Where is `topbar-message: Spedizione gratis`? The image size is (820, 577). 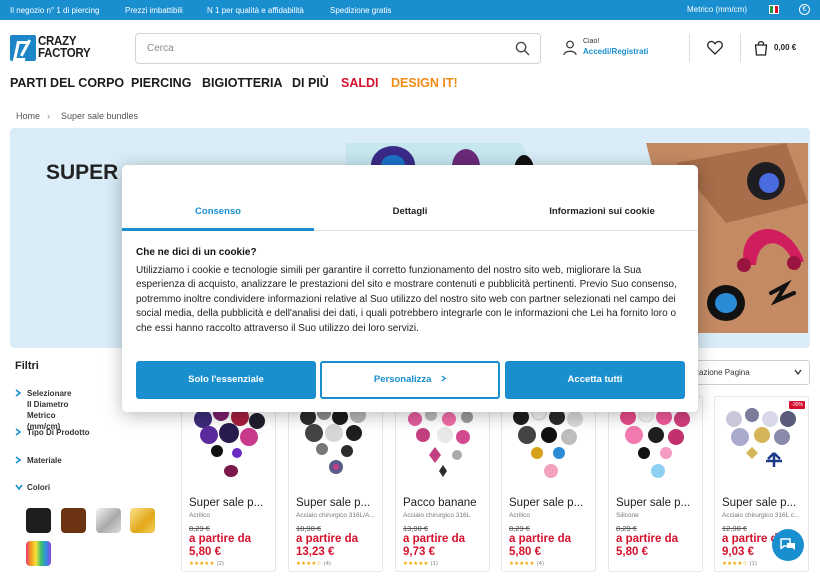 topbar-message: Spedizione gratis is located at coordinates (361, 10).